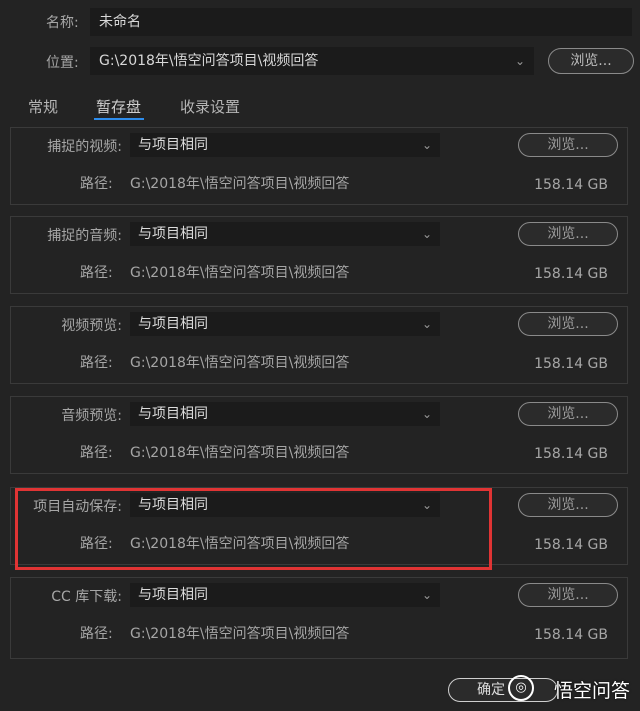 This screenshot has height=711, width=640. I want to click on scratch-label: 音频预览:, so click(91, 416).